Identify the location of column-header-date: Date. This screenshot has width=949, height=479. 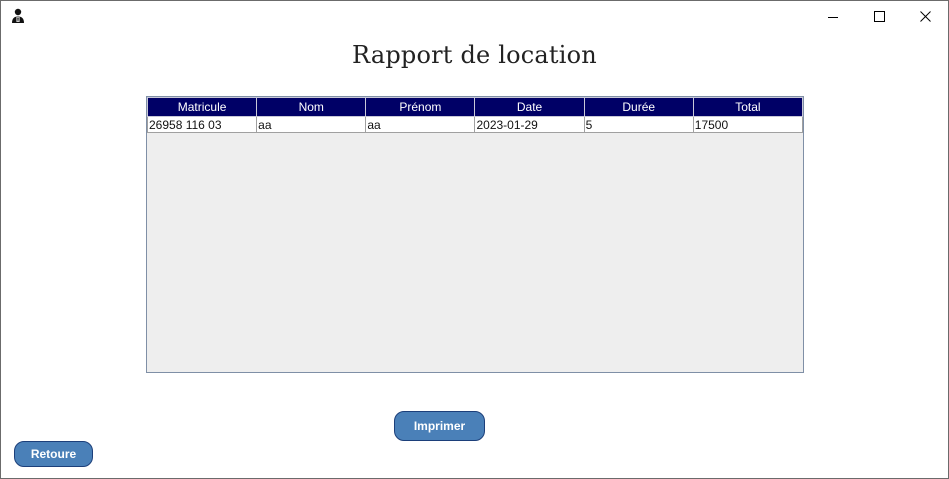
(529, 107).